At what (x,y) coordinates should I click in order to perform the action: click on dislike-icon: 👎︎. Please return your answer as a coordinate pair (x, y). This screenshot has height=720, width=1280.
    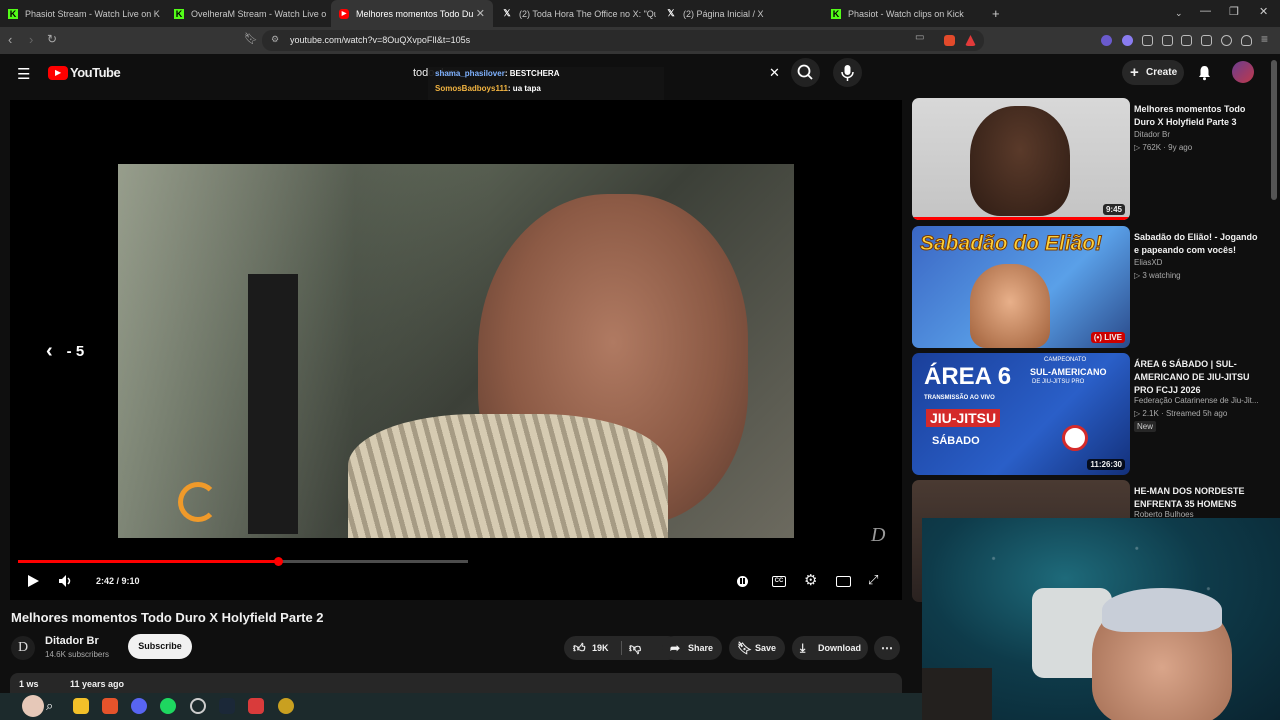
    Looking at the image, I should click on (635, 648).